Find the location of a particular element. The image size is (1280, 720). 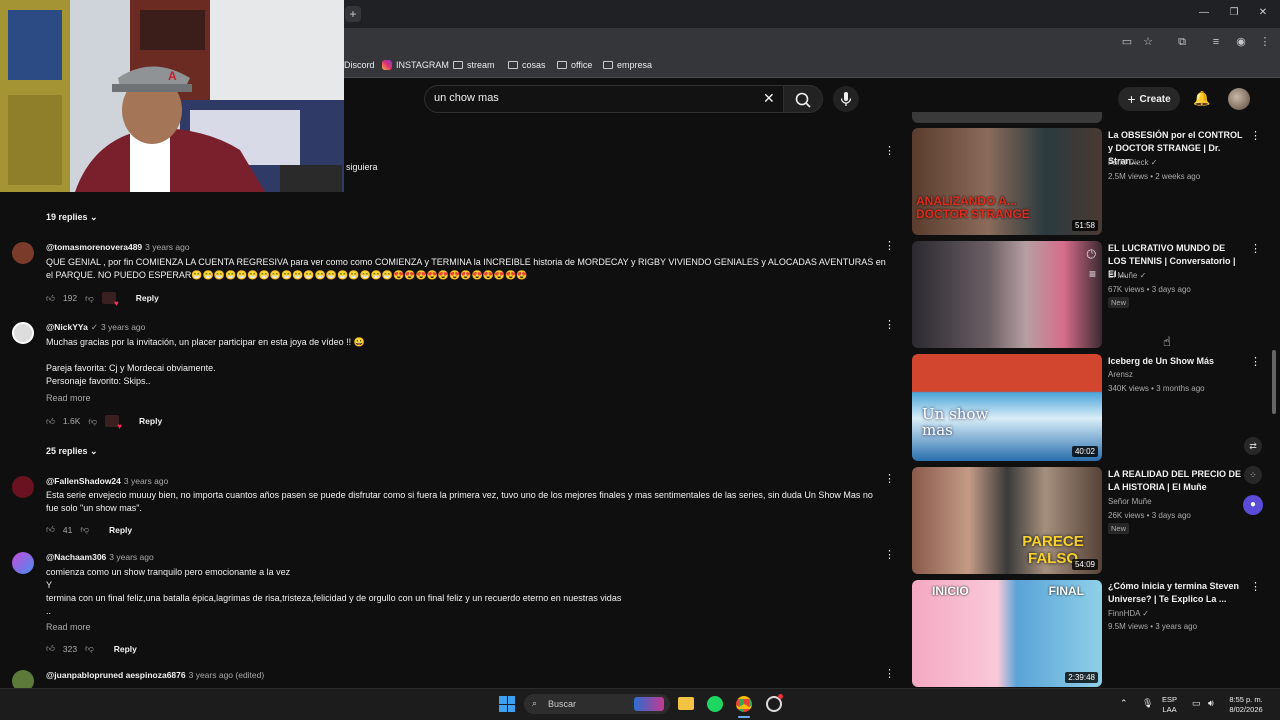

video-channel: Arensz is located at coordinates (1120, 374).